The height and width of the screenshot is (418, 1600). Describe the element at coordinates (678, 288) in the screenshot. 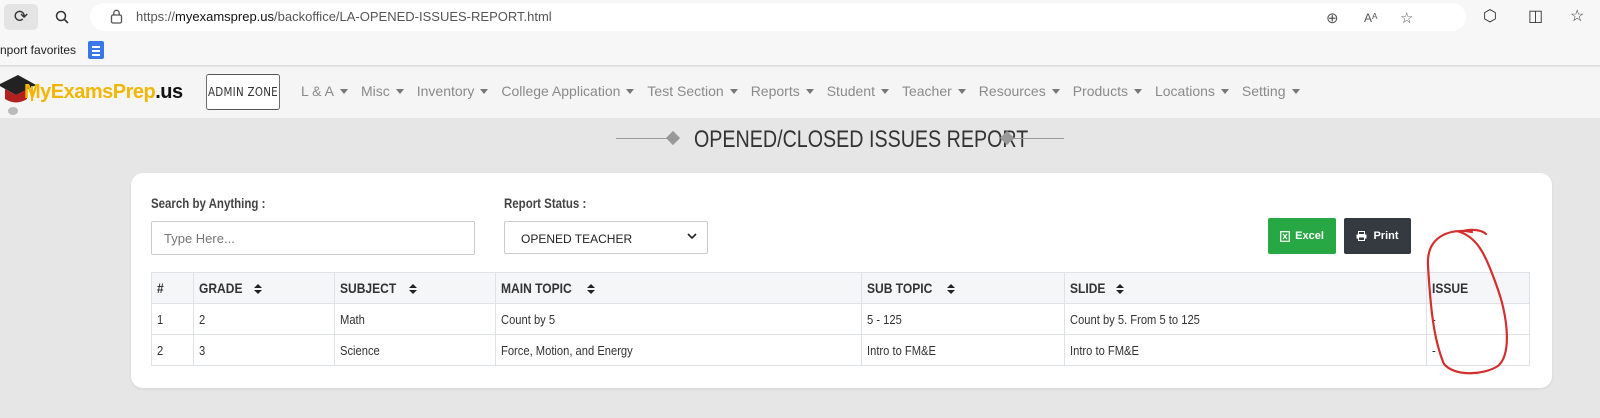

I see `column-header-main-topic: MAIN TOPIC` at that location.